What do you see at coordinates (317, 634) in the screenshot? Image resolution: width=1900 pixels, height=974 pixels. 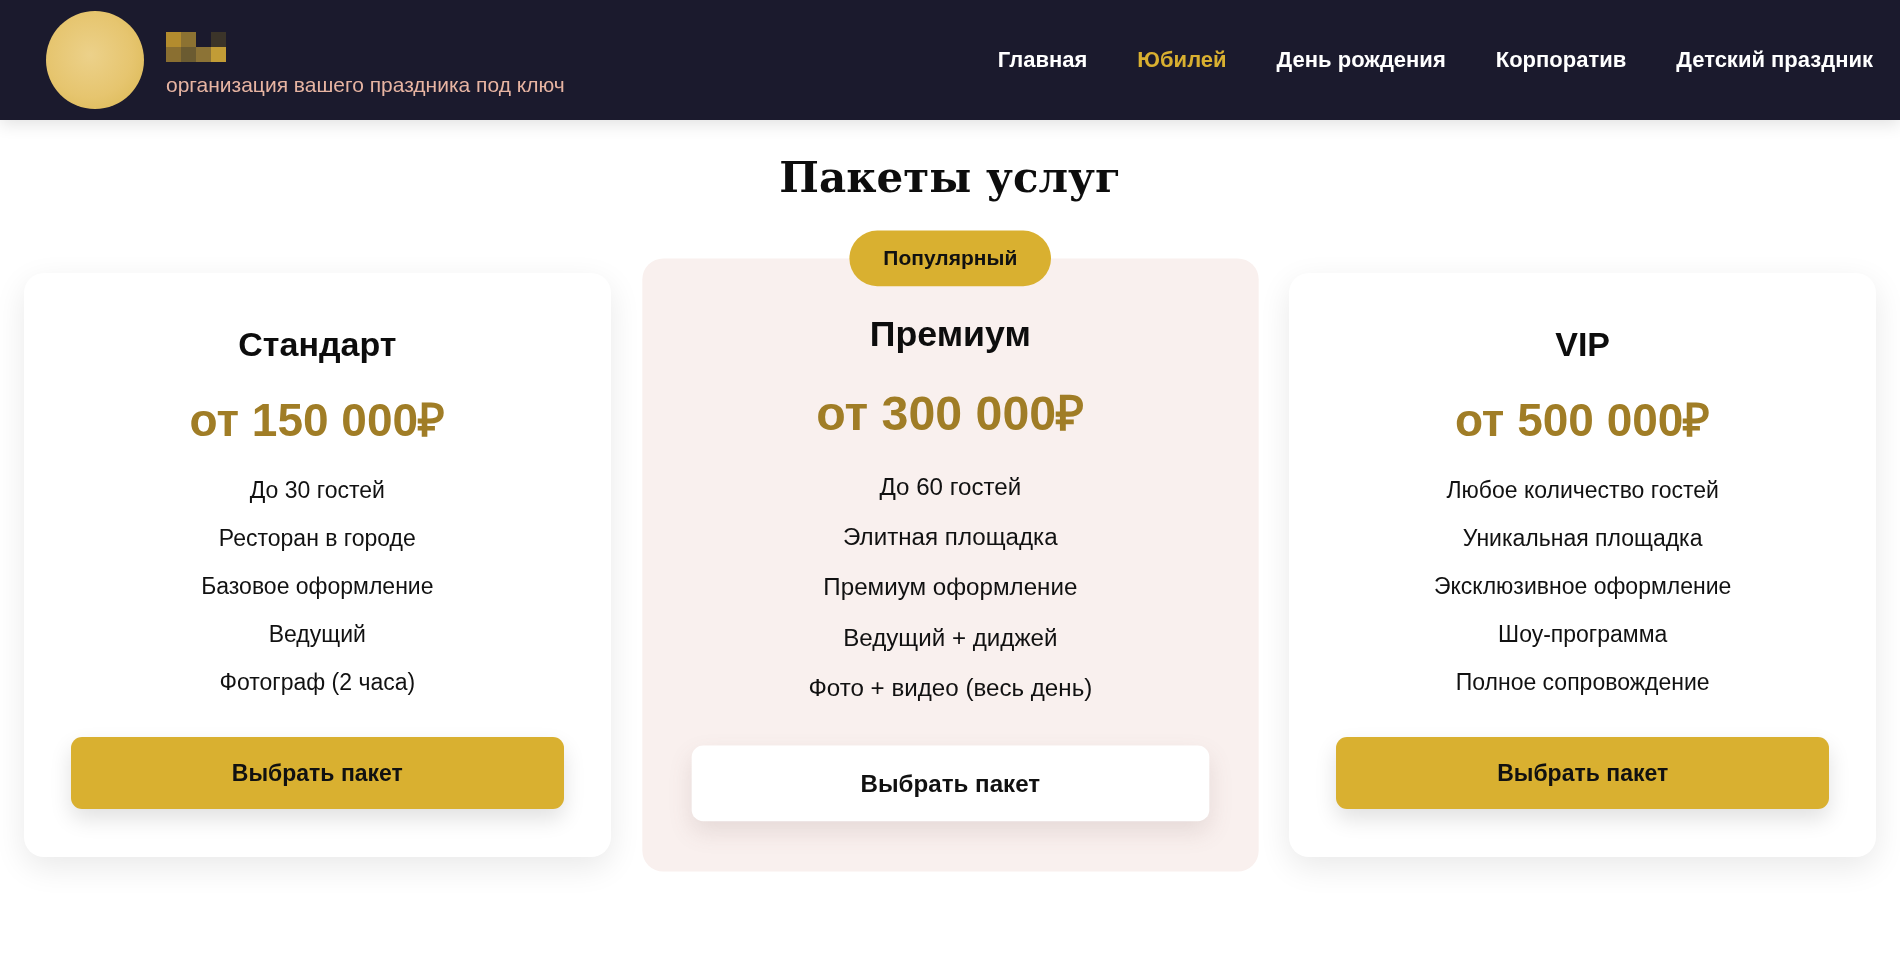 I see `package-feature: Ведущий` at bounding box center [317, 634].